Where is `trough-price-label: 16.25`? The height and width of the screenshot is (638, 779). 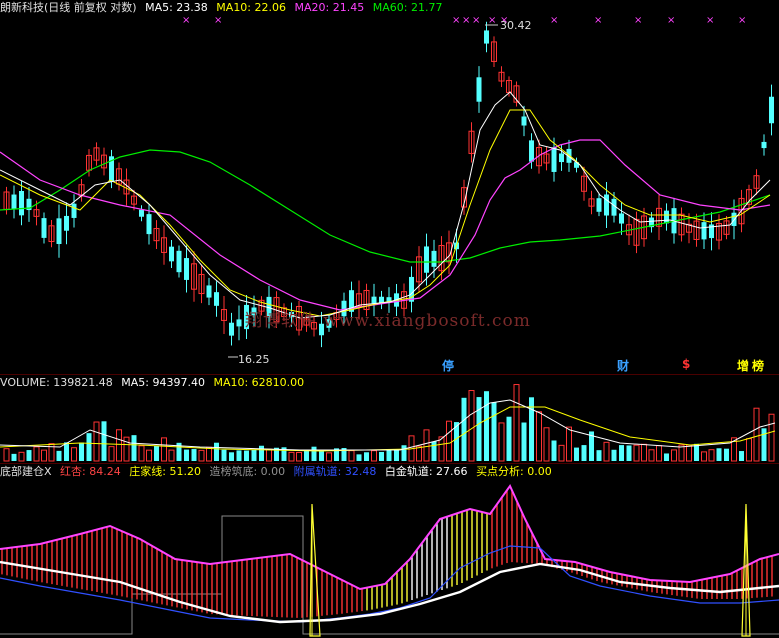
trough-price-label: 16.25 is located at coordinates (254, 359).